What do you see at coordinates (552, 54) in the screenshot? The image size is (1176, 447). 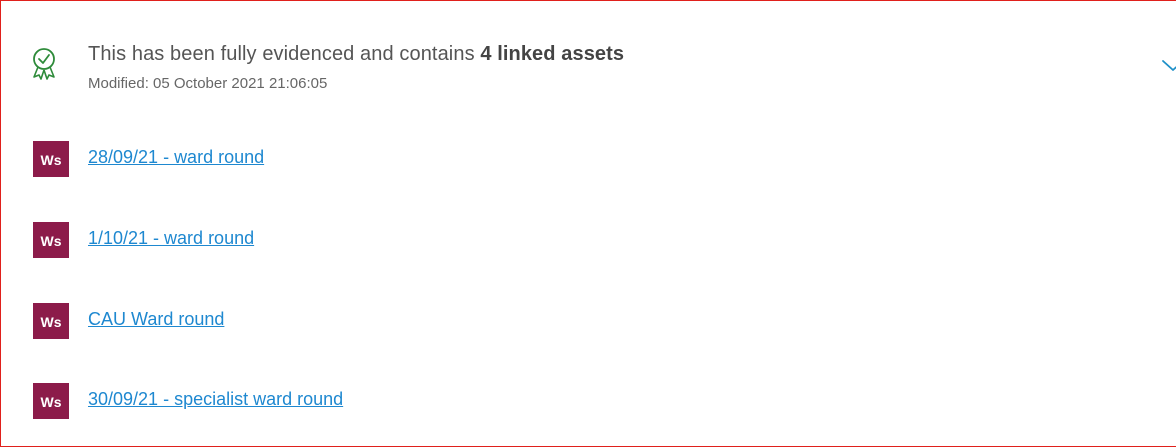 I see `linked-assets-count: 4 linked assets` at bounding box center [552, 54].